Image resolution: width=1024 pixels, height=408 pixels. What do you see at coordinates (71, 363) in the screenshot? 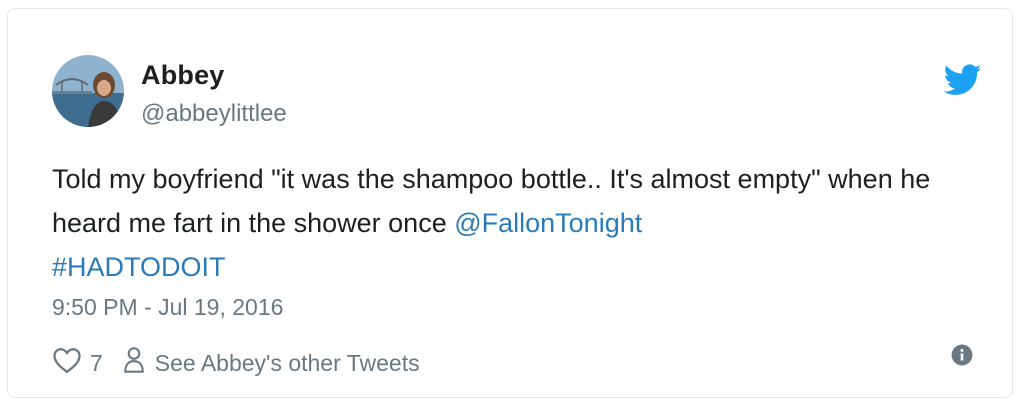
I see `heart-icon` at bounding box center [71, 363].